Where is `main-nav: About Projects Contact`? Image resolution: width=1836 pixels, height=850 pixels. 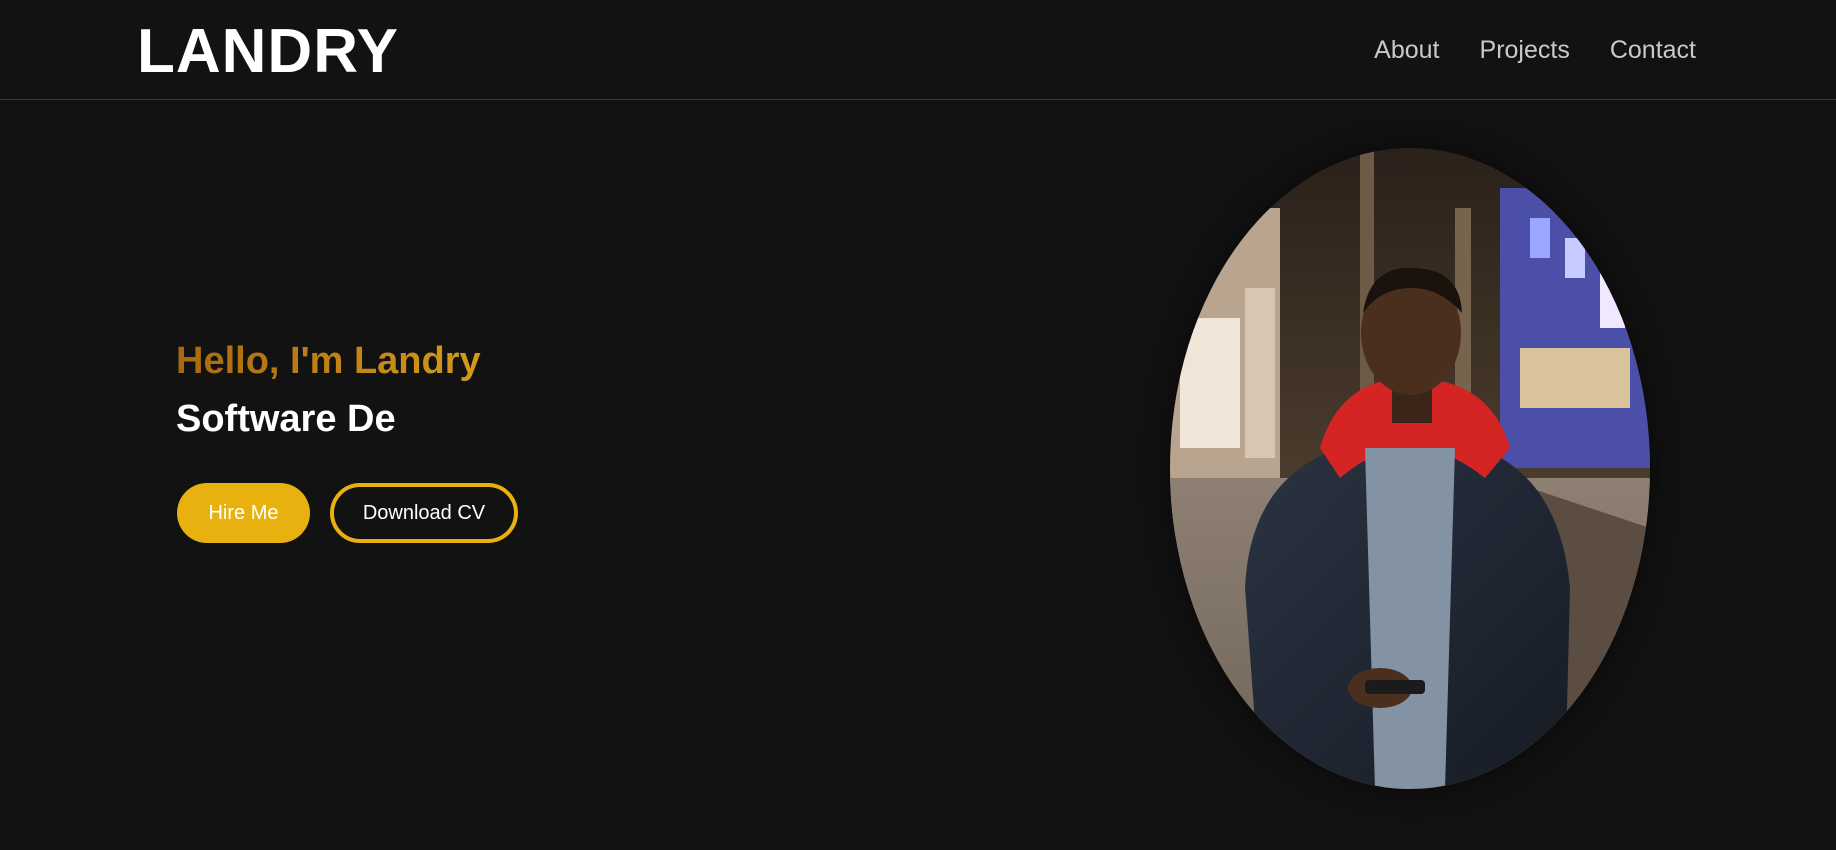
main-nav: About Projects Contact is located at coordinates (1535, 50).